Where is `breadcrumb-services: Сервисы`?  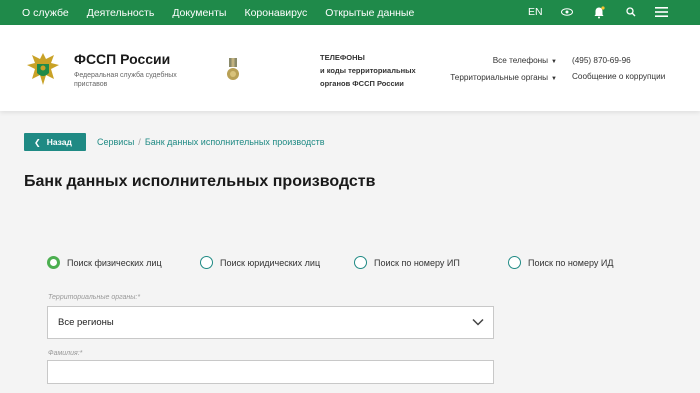 breadcrumb-services: Сервисы is located at coordinates (115, 142).